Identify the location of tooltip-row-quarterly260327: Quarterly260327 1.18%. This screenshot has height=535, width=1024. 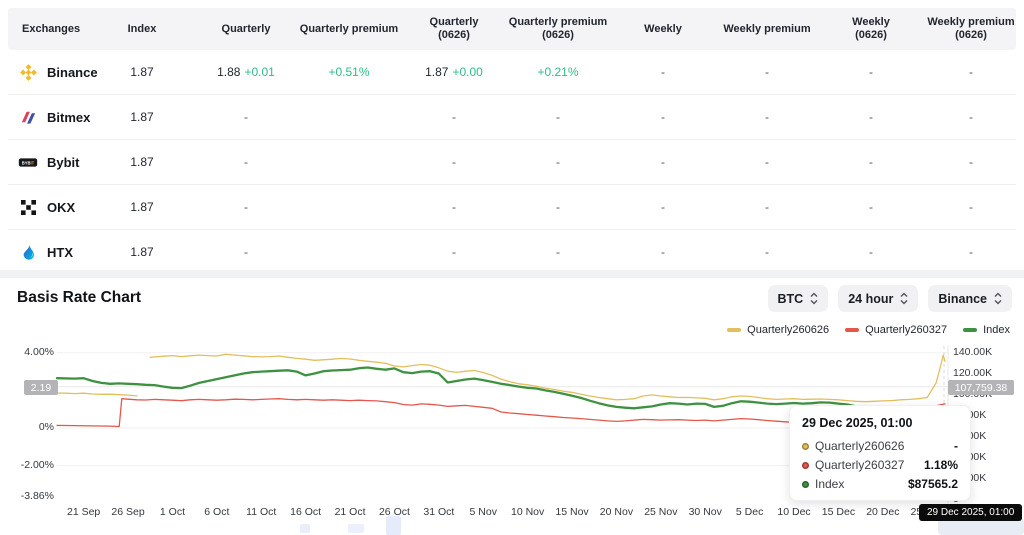
(880, 465).